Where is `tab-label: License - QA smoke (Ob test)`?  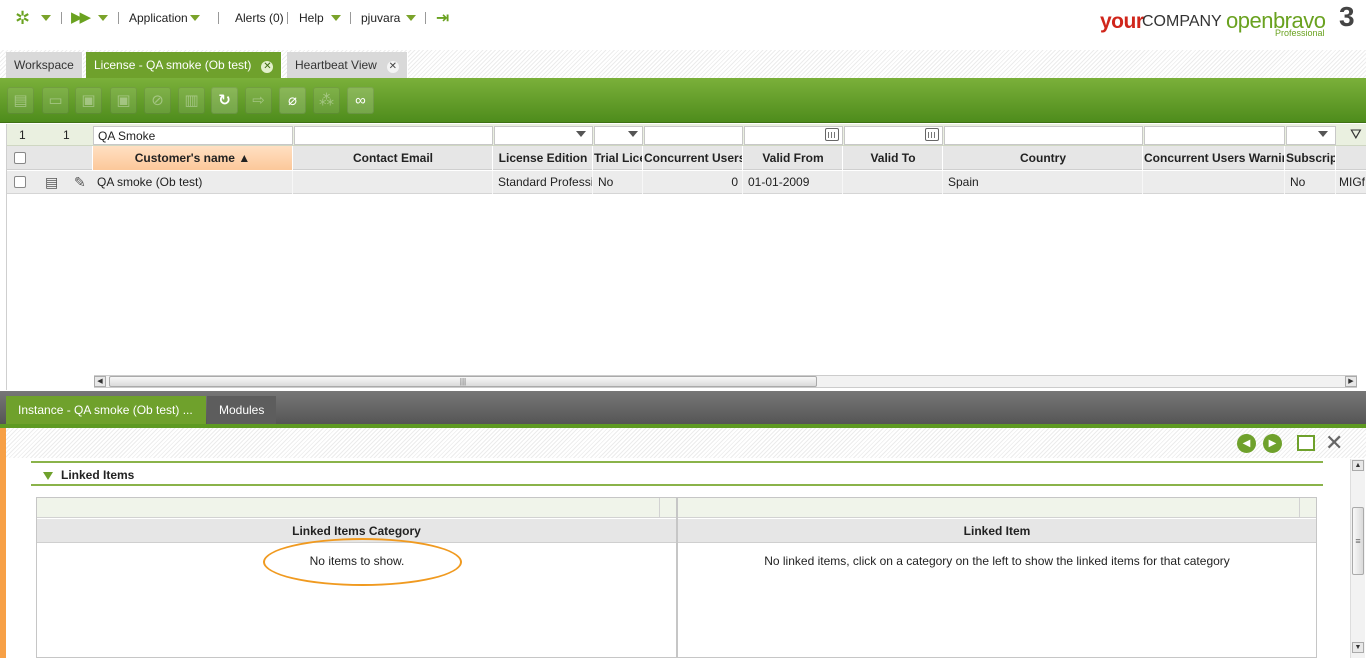
tab-label: License - QA smoke (Ob test) is located at coordinates (173, 65).